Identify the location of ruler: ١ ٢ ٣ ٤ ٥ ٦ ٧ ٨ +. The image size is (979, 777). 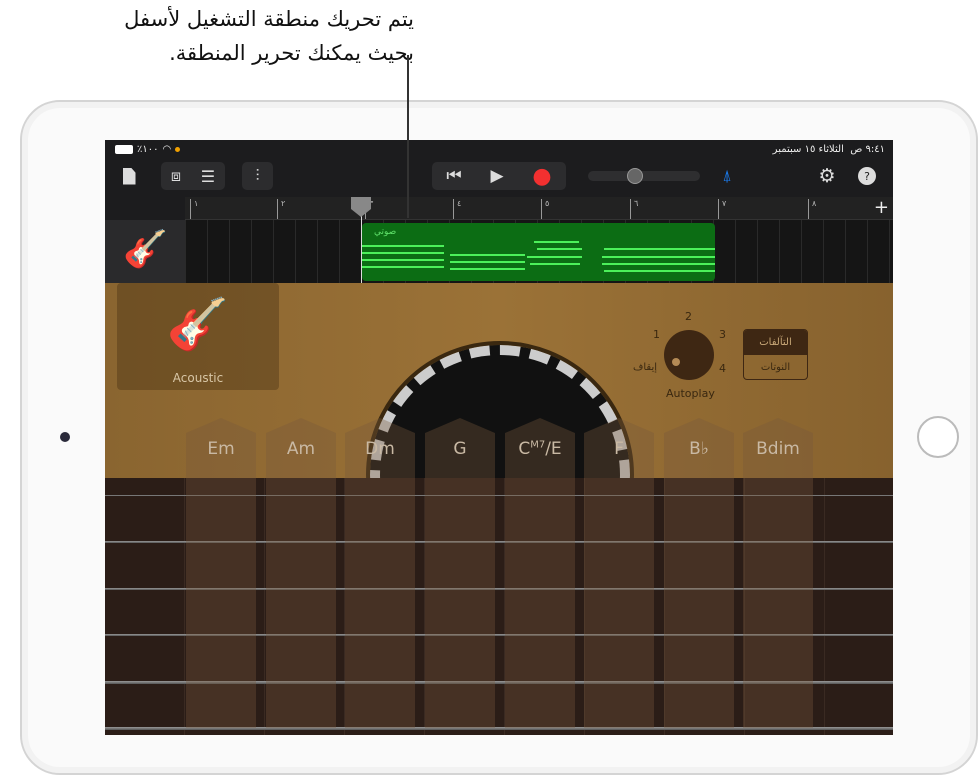
(539, 208).